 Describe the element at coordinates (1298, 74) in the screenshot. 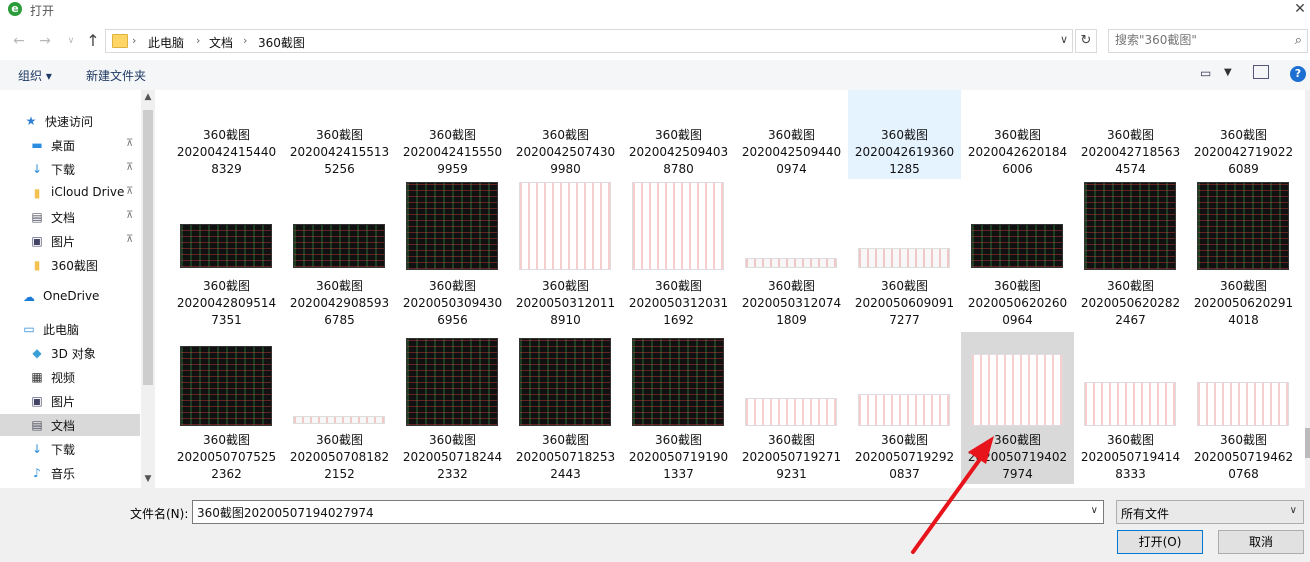

I see `help-button: ?` at that location.